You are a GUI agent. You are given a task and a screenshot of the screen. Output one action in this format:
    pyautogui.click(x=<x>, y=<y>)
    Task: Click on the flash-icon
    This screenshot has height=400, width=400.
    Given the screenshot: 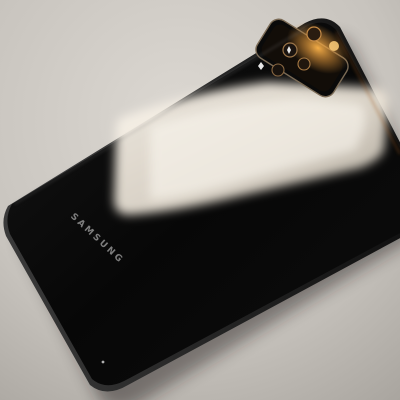 What is the action you would take?
    pyautogui.click(x=334, y=46)
    